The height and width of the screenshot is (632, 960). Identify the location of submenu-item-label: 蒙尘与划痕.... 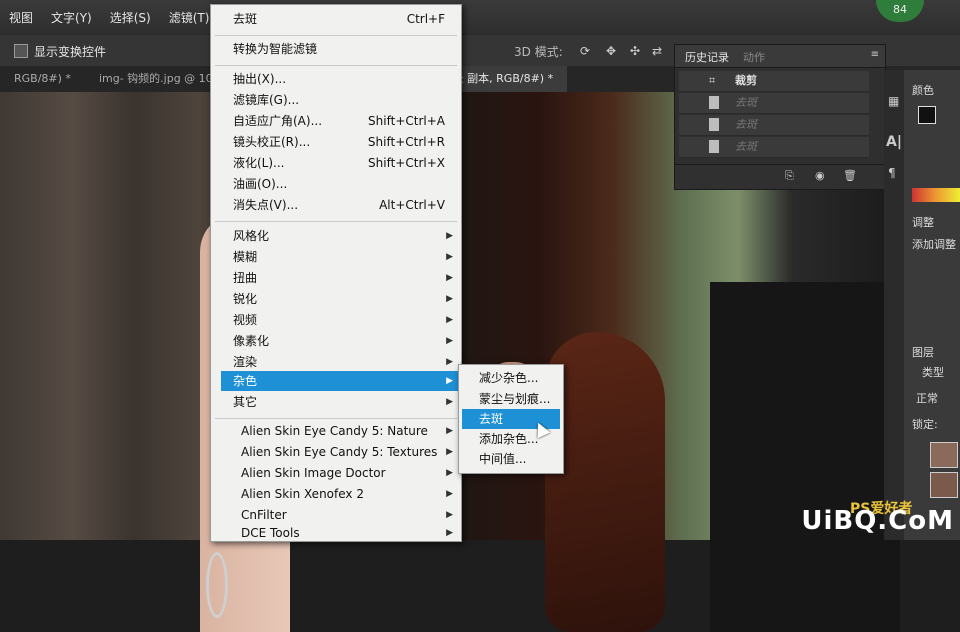
(515, 399).